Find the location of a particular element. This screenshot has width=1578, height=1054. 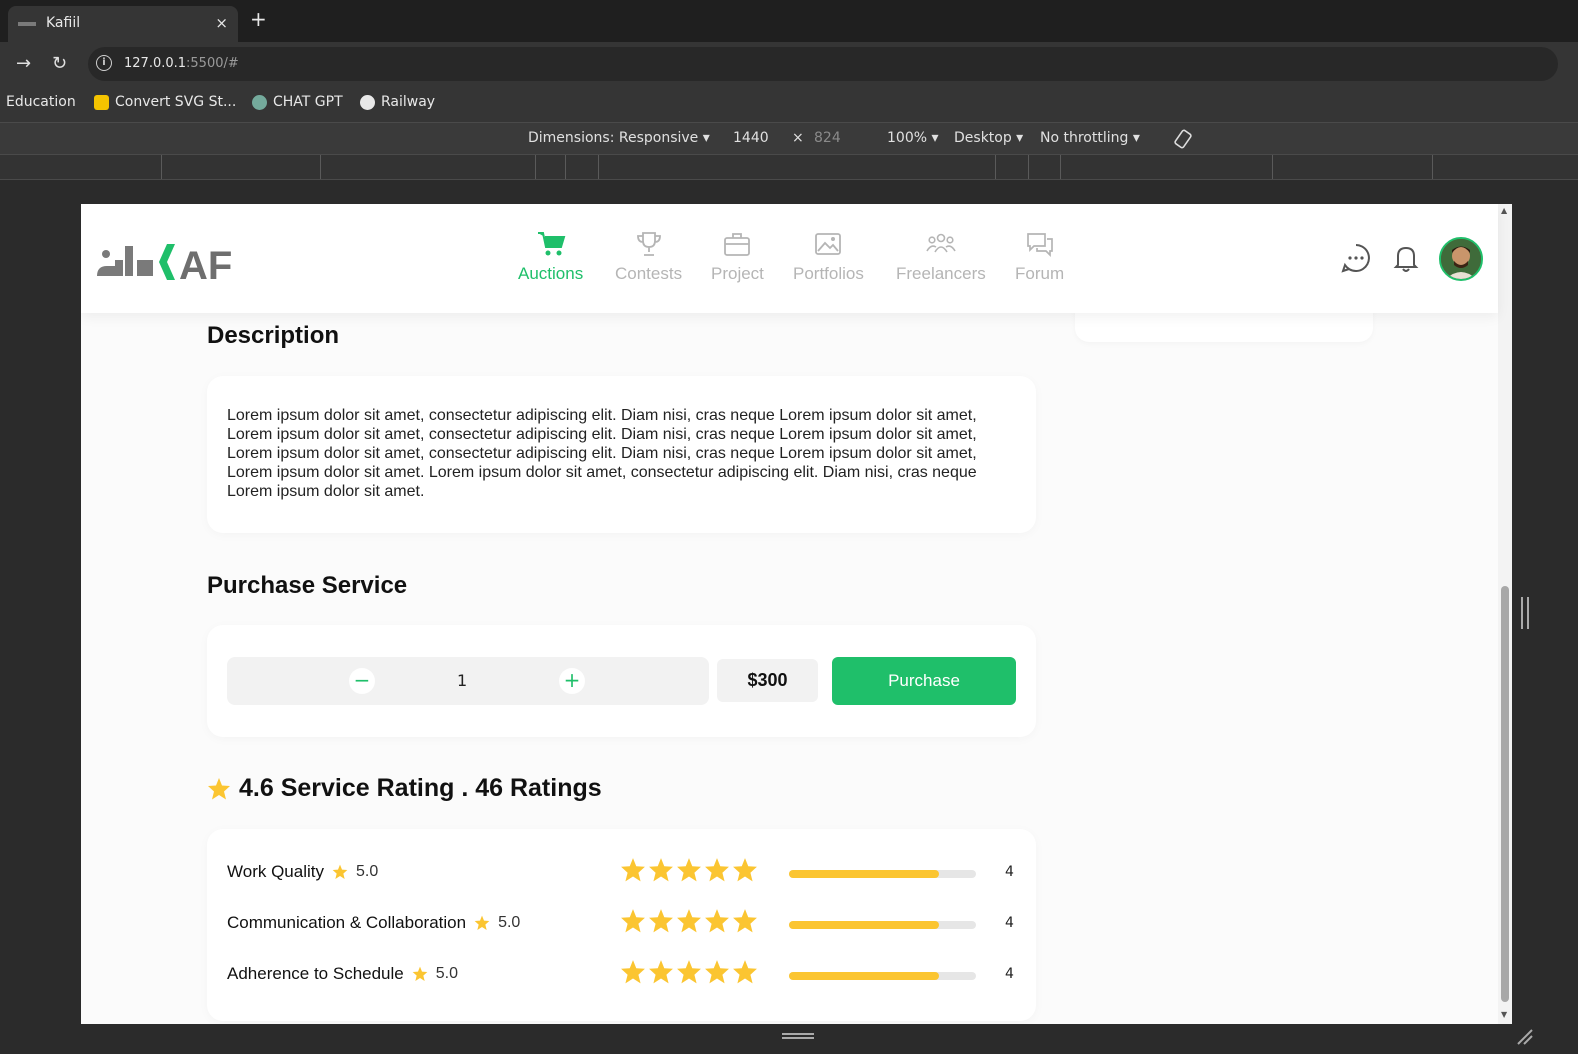

resize-handle-right is located at coordinates (1525, 613).